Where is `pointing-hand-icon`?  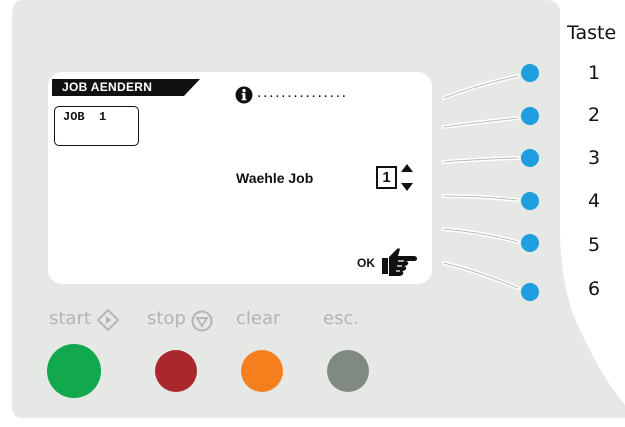 pointing-hand-icon is located at coordinates (399, 262).